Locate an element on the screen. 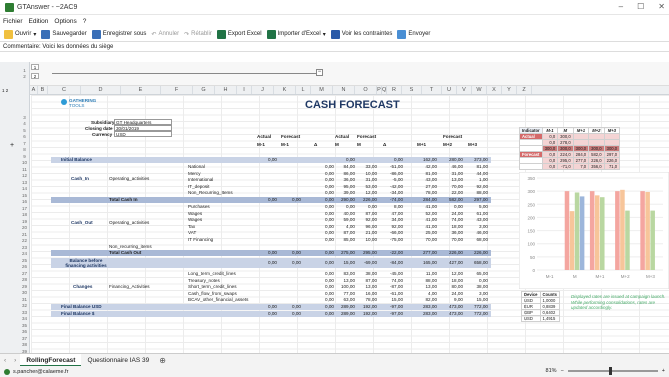  column-header-l: L is located at coordinates (303, 90).